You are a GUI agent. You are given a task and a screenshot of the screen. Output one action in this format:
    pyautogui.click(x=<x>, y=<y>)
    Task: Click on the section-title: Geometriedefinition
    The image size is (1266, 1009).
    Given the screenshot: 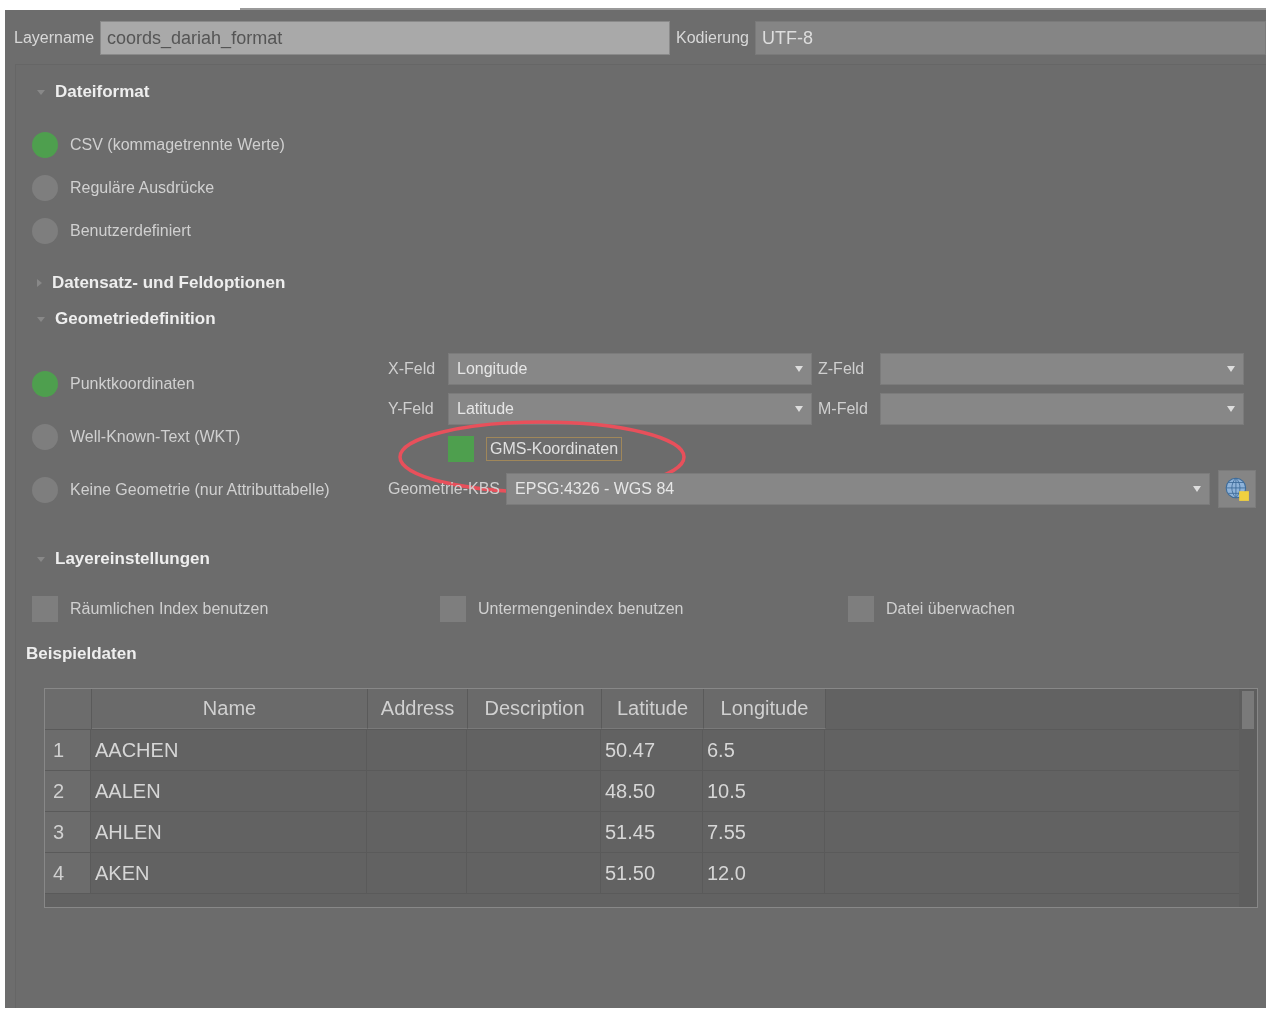 What is the action you would take?
    pyautogui.click(x=135, y=319)
    